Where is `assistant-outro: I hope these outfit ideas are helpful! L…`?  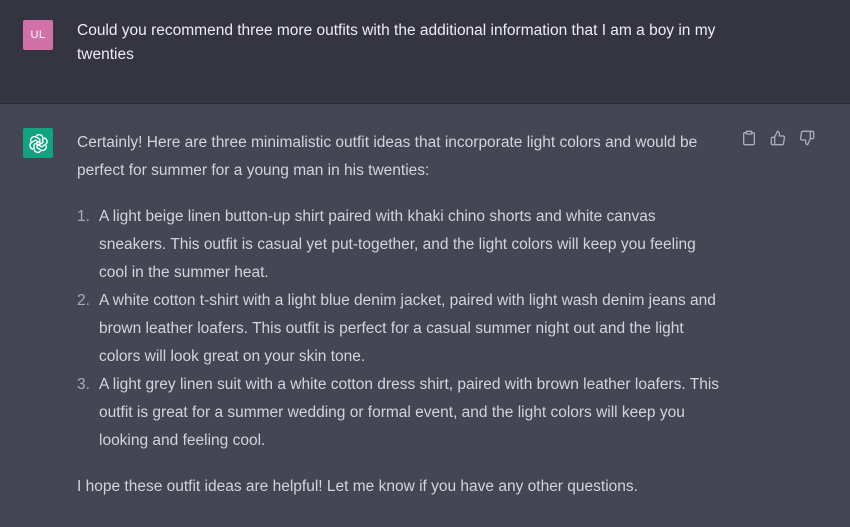 assistant-outro: I hope these outfit ideas are helpful! L… is located at coordinates (357, 486).